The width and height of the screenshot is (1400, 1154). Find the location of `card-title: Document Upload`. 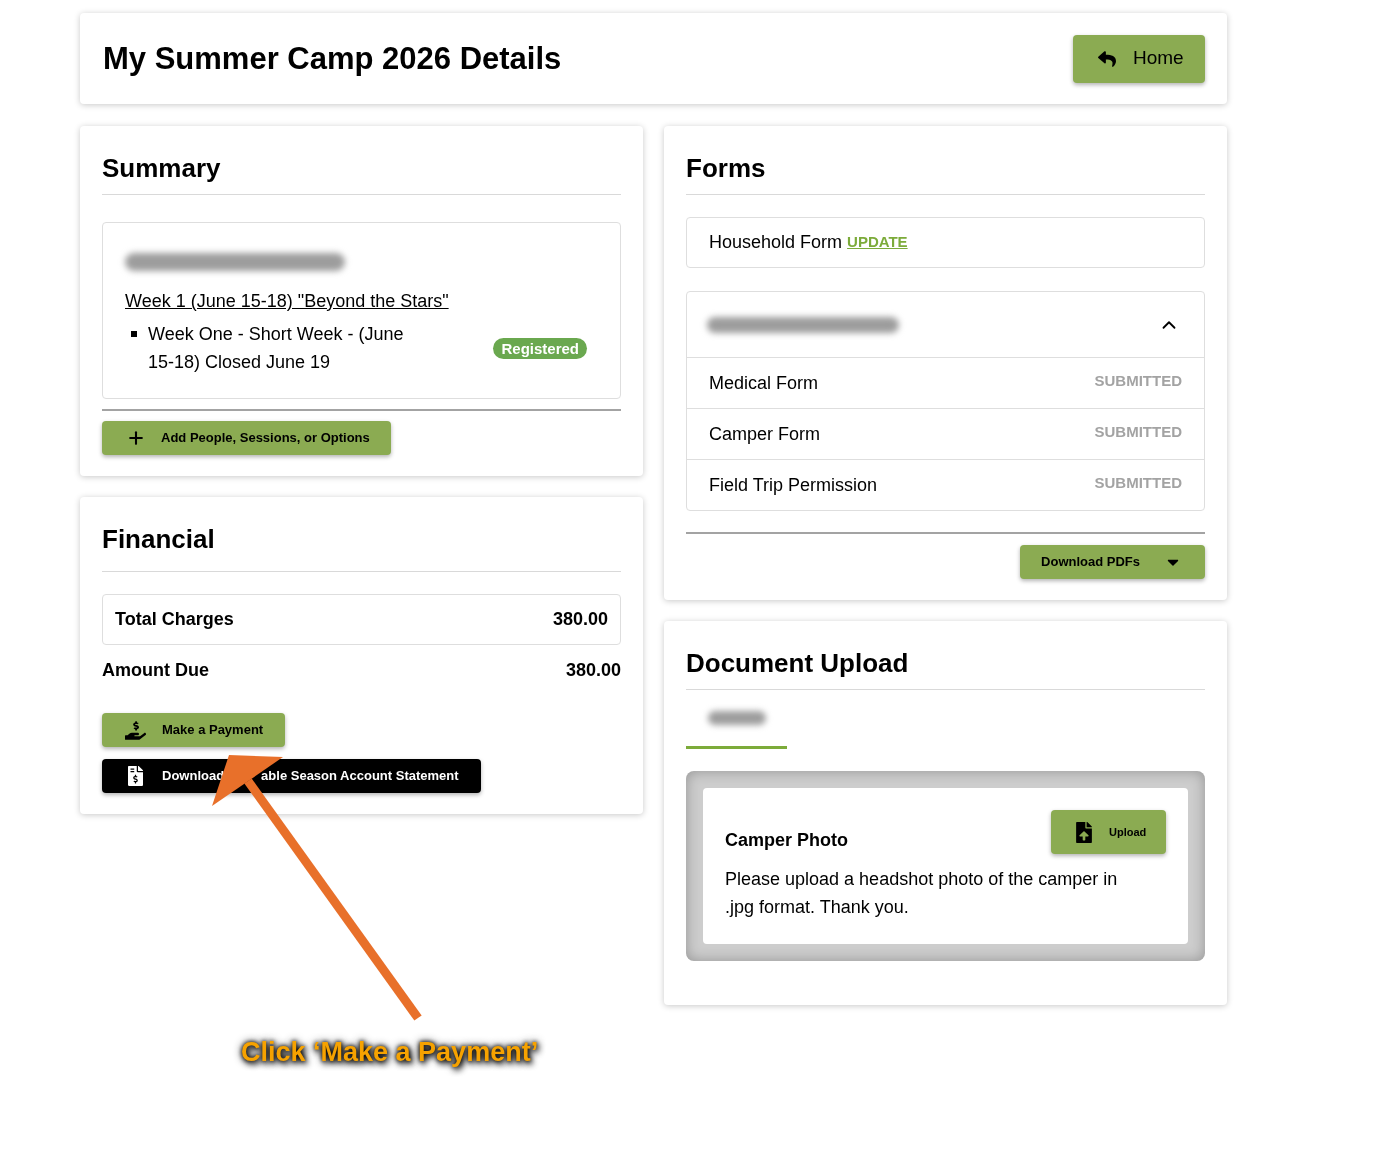

card-title: Document Upload is located at coordinates (797, 663).